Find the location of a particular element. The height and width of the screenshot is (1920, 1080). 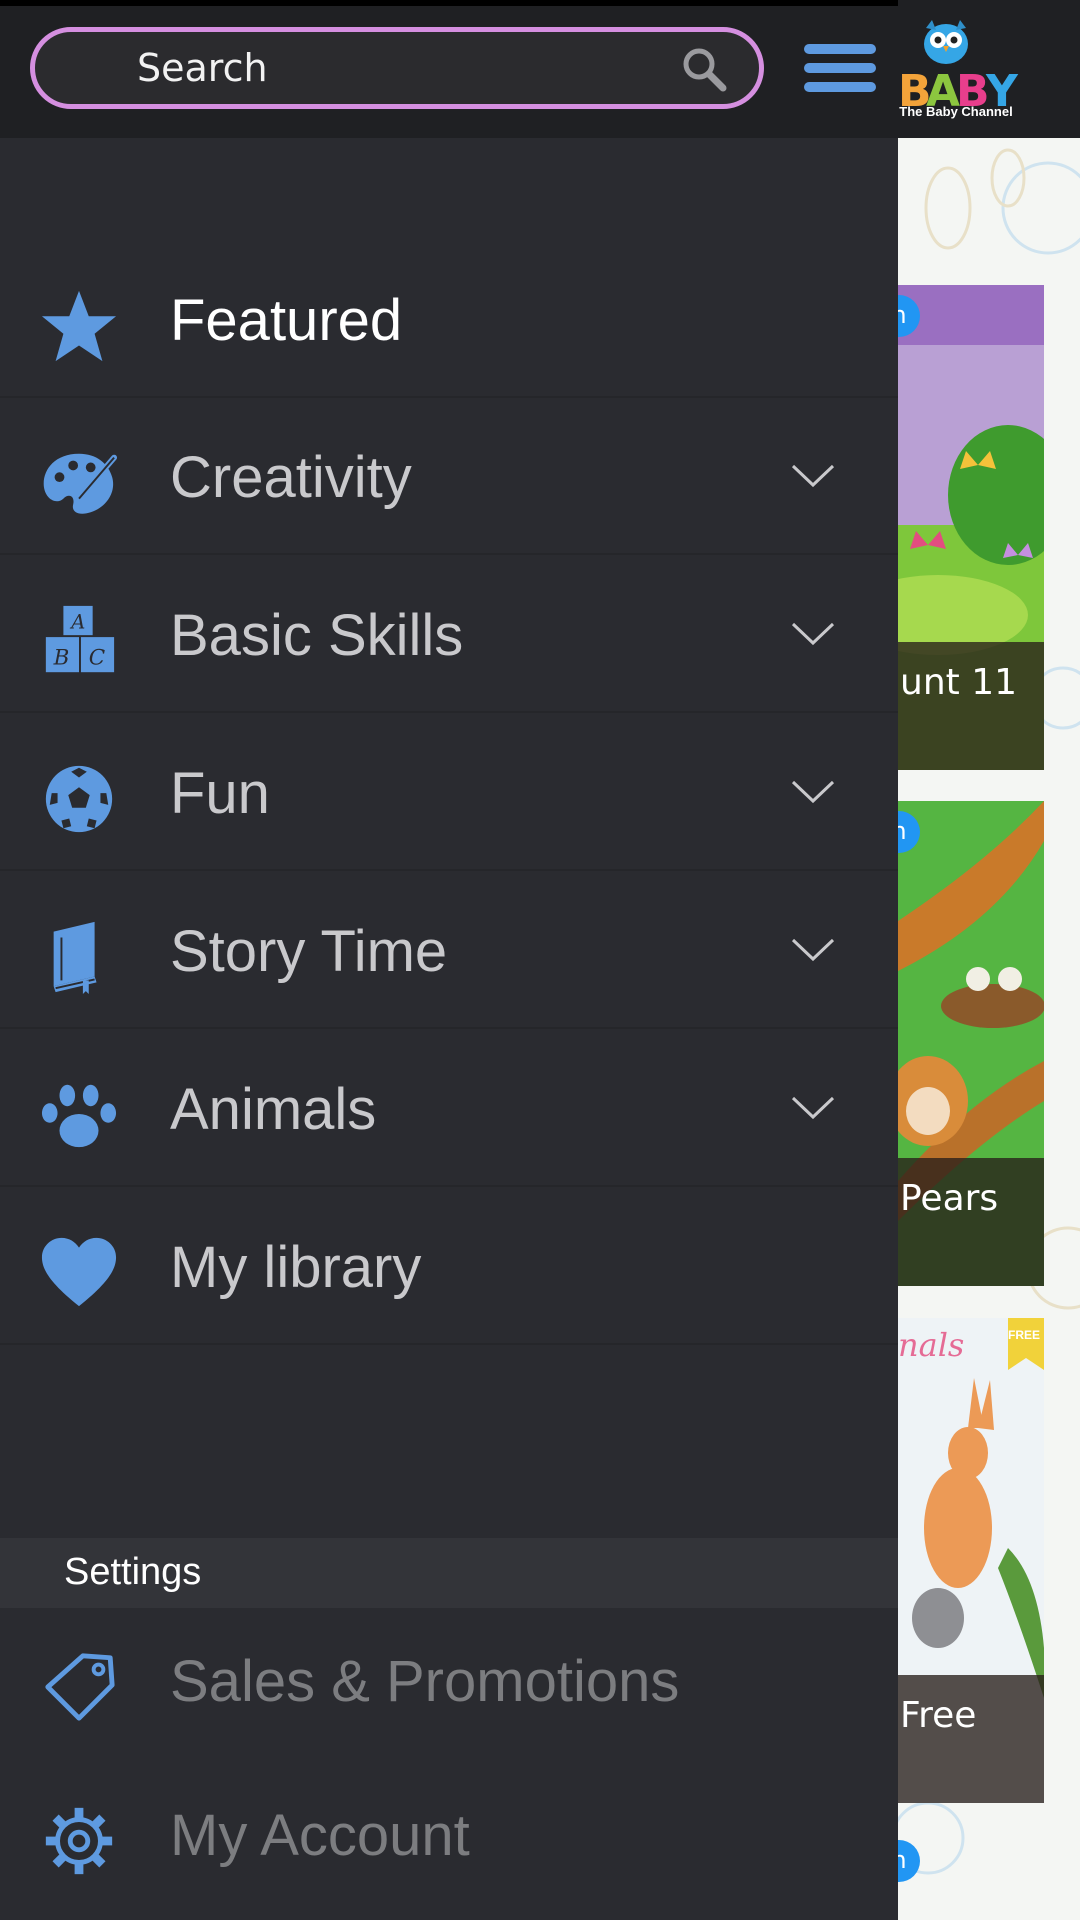

drawer-item-basic-skills: A B C Basic Skills is located at coordinates (449, 634).